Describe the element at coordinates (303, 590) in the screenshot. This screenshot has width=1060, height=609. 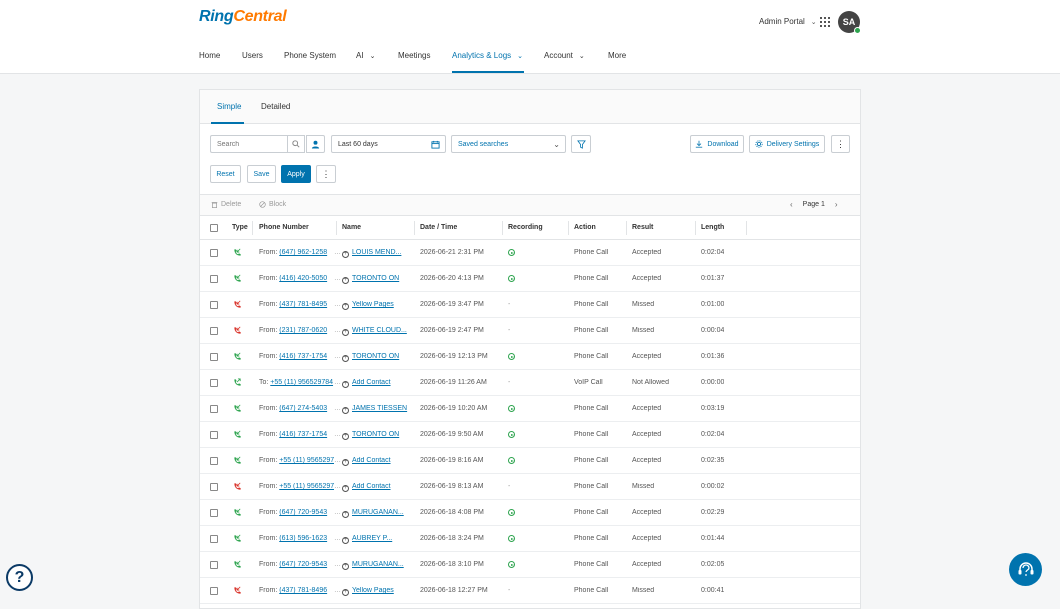
I see `phone-number-link: (437) 781-8496` at that location.